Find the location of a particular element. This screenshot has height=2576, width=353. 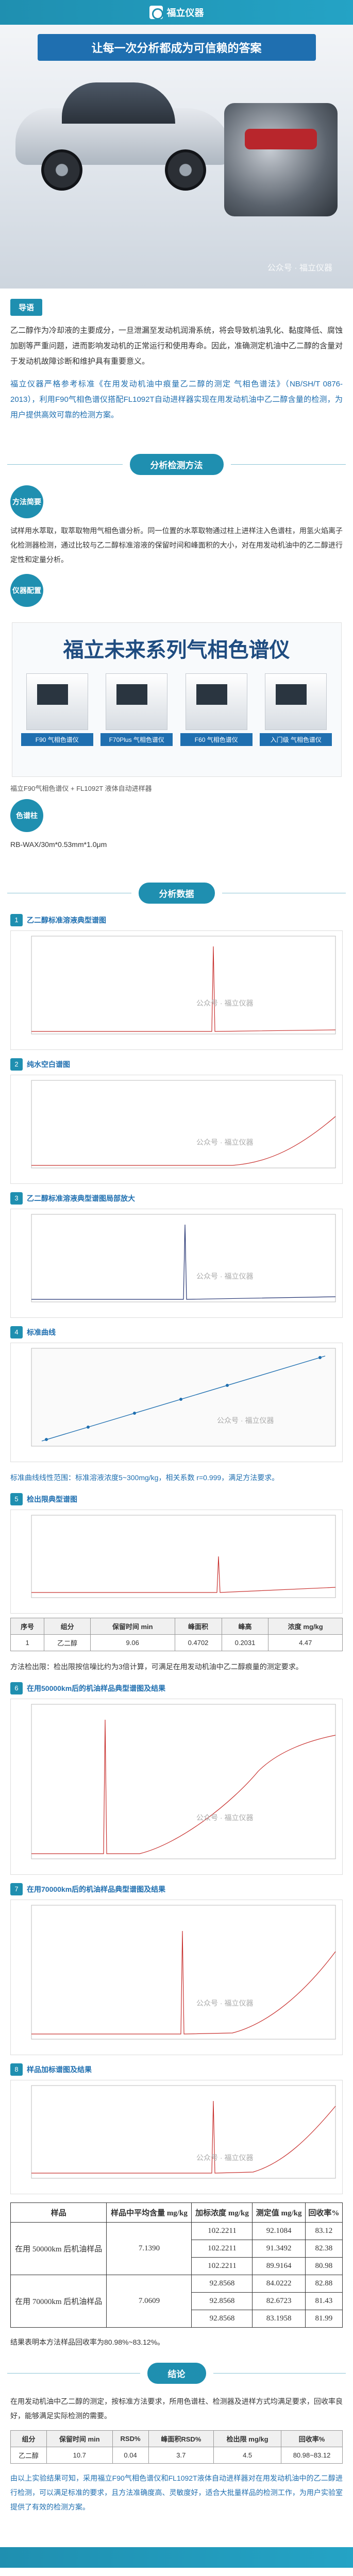

figure-3: 3 乙二醇标准溶液典型谱图局部放大 公众号 · 福立仪器 is located at coordinates (176, 1255).